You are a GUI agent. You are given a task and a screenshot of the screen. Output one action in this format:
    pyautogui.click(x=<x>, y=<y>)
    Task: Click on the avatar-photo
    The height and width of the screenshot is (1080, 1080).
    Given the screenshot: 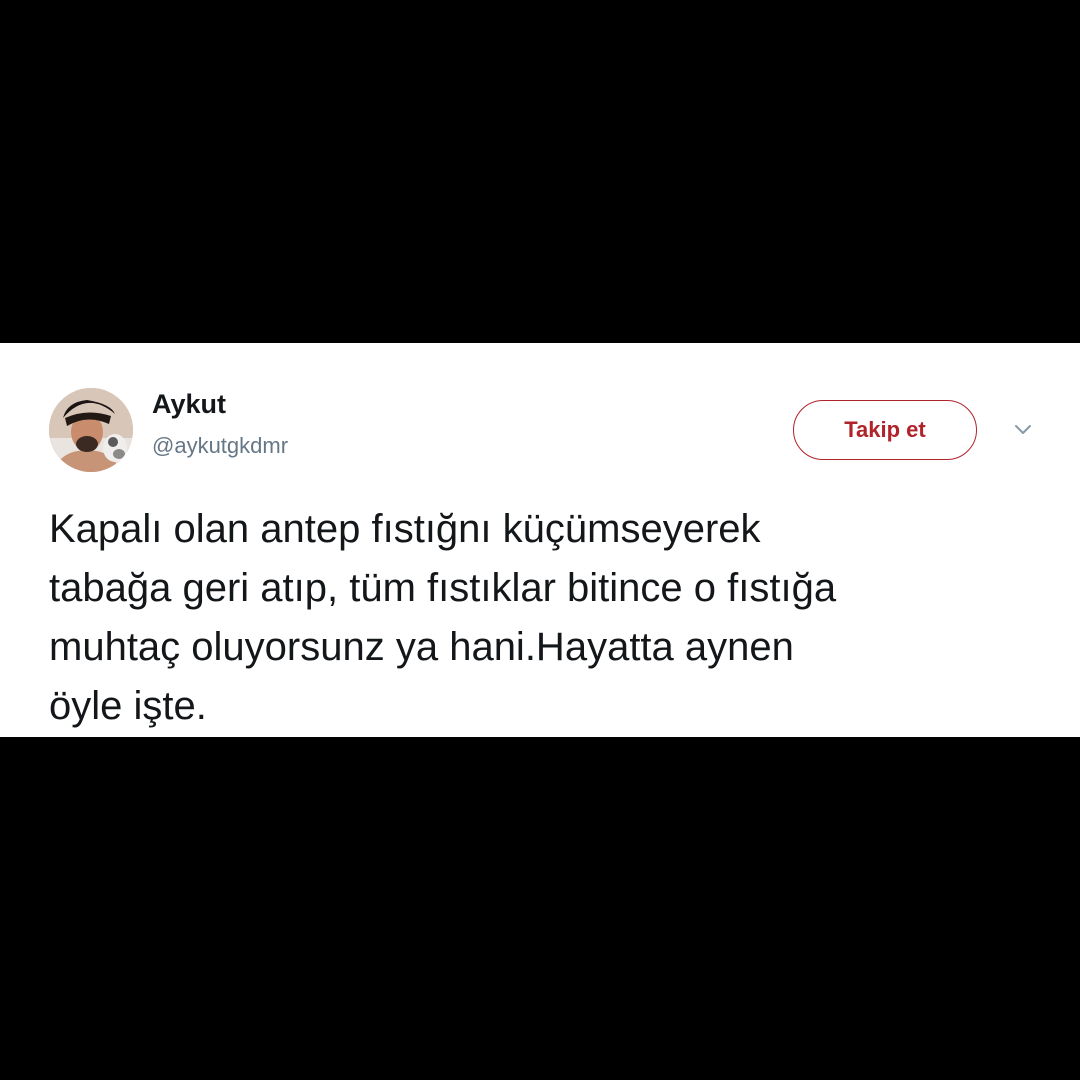 What is the action you would take?
    pyautogui.click(x=91, y=430)
    